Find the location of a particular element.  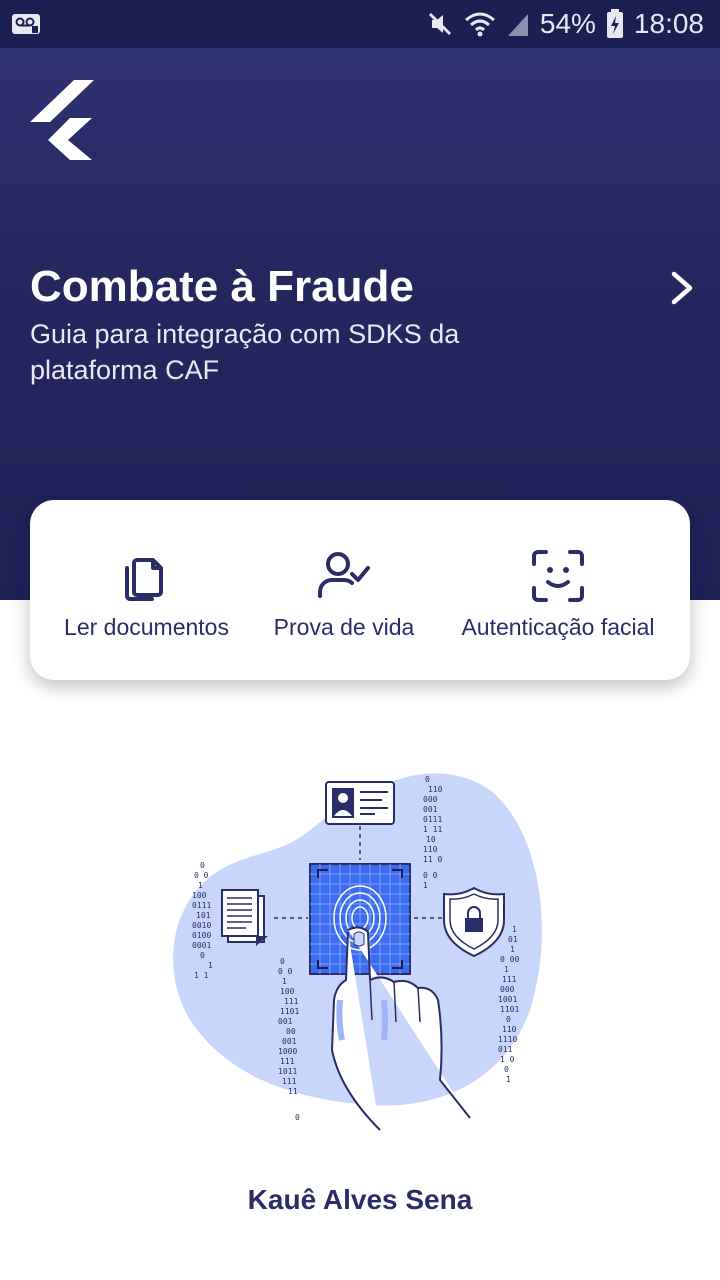

svg-text: 00 is located at coordinates (291, 1031).